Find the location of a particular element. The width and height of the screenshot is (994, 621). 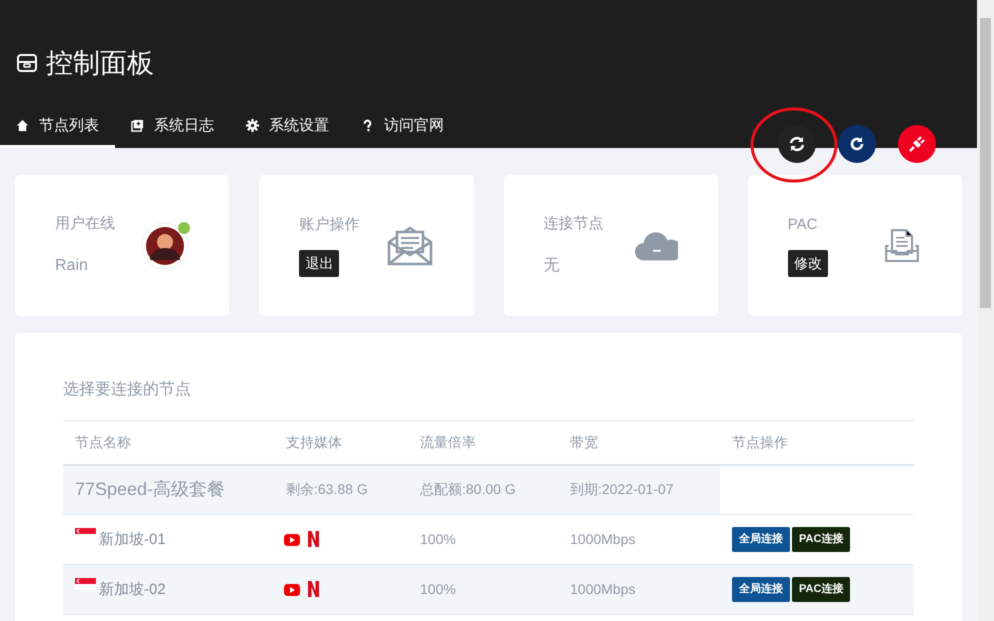

page-title: 控制面板 is located at coordinates (100, 63).